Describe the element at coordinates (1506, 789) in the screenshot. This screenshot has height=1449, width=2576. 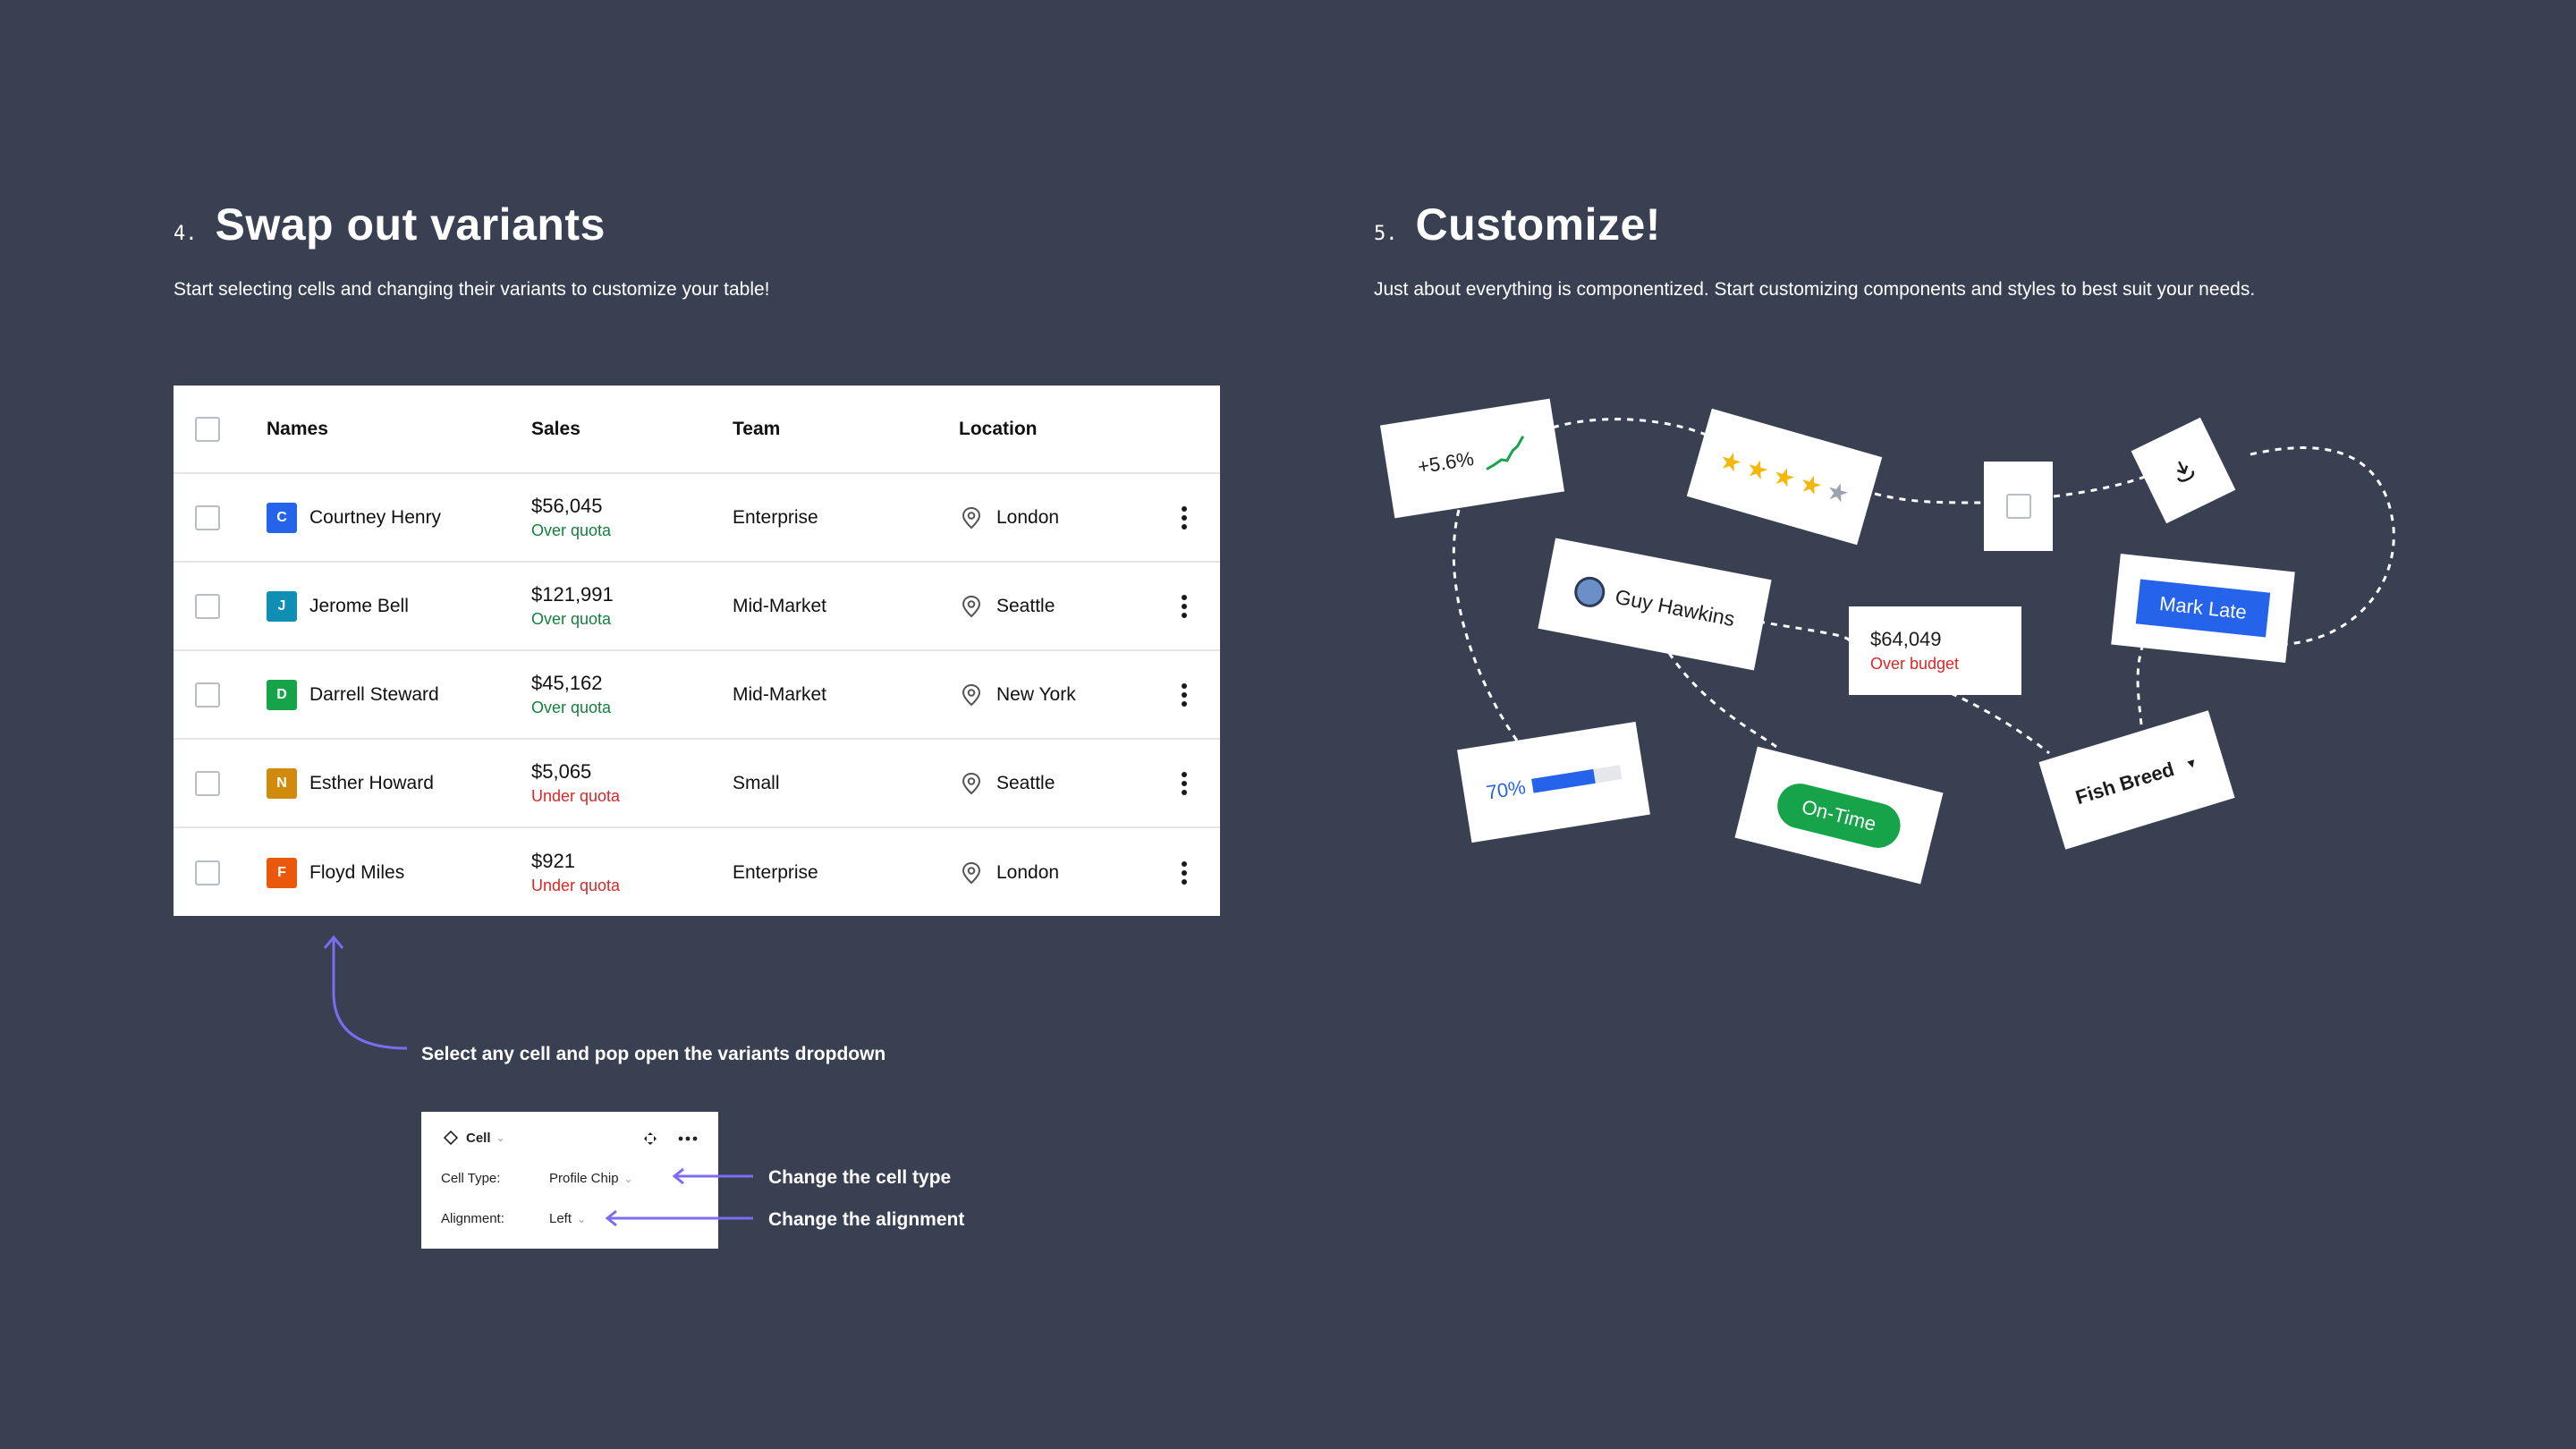
I see `progress-label: 70%` at that location.